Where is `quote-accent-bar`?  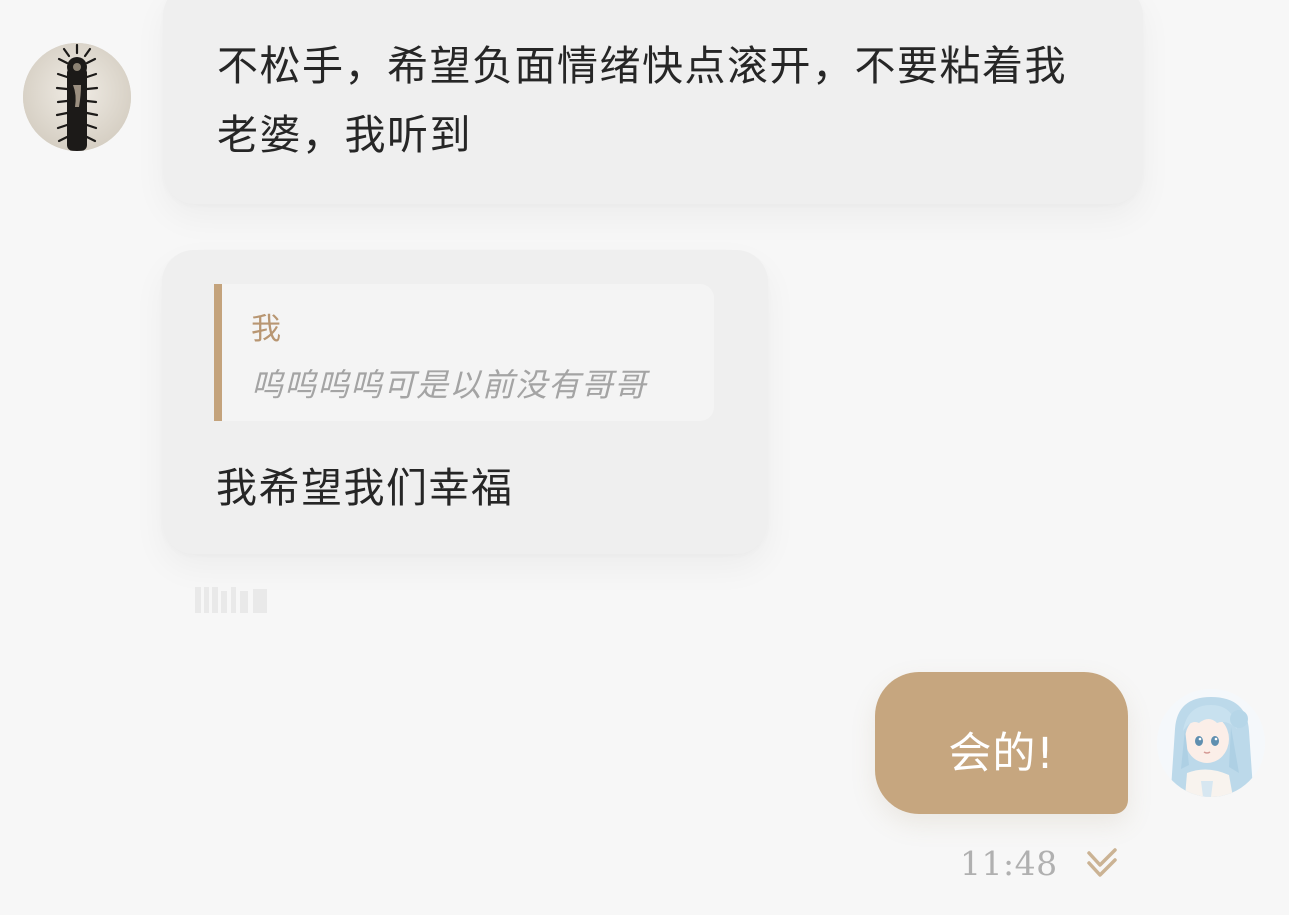
quote-accent-bar is located at coordinates (218, 352).